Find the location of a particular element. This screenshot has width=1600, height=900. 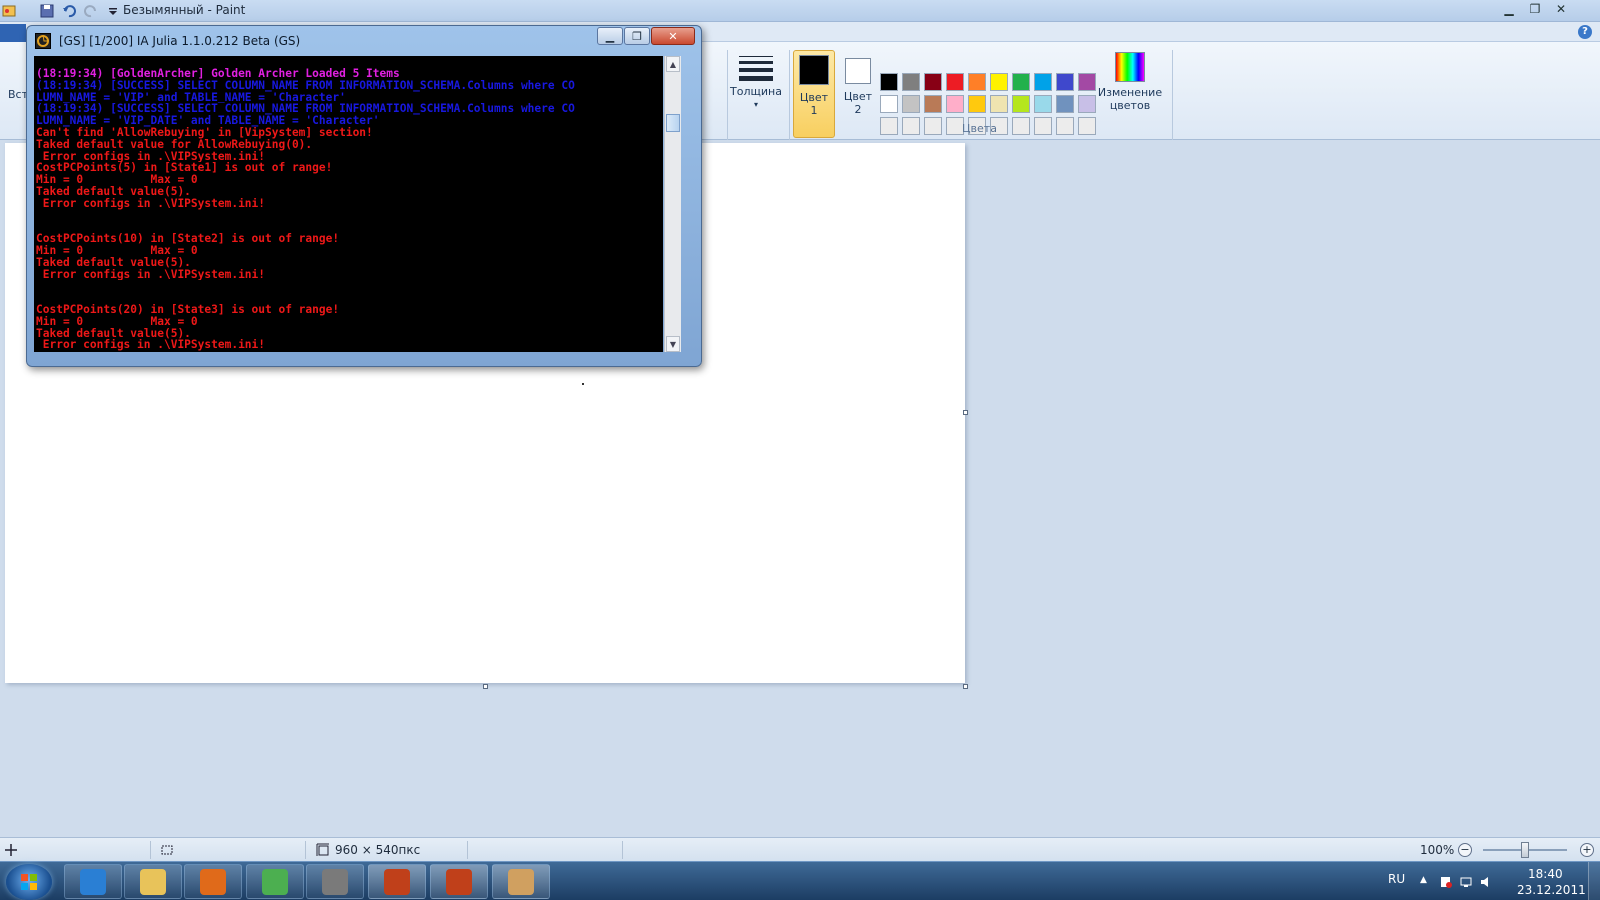

clock-time: 18:40 is located at coordinates (1545, 874).